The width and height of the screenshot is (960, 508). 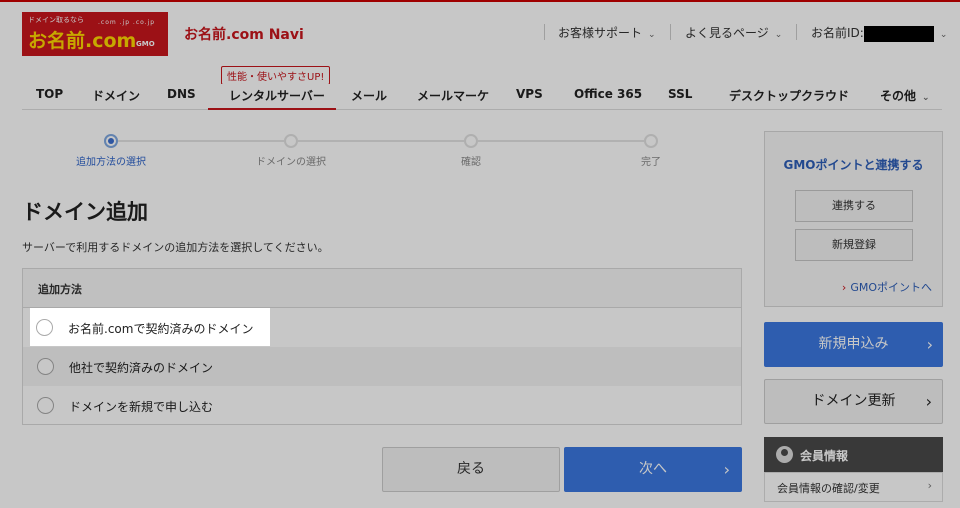 What do you see at coordinates (60, 289) in the screenshot?
I see `method-header-label: 追加方法` at bounding box center [60, 289].